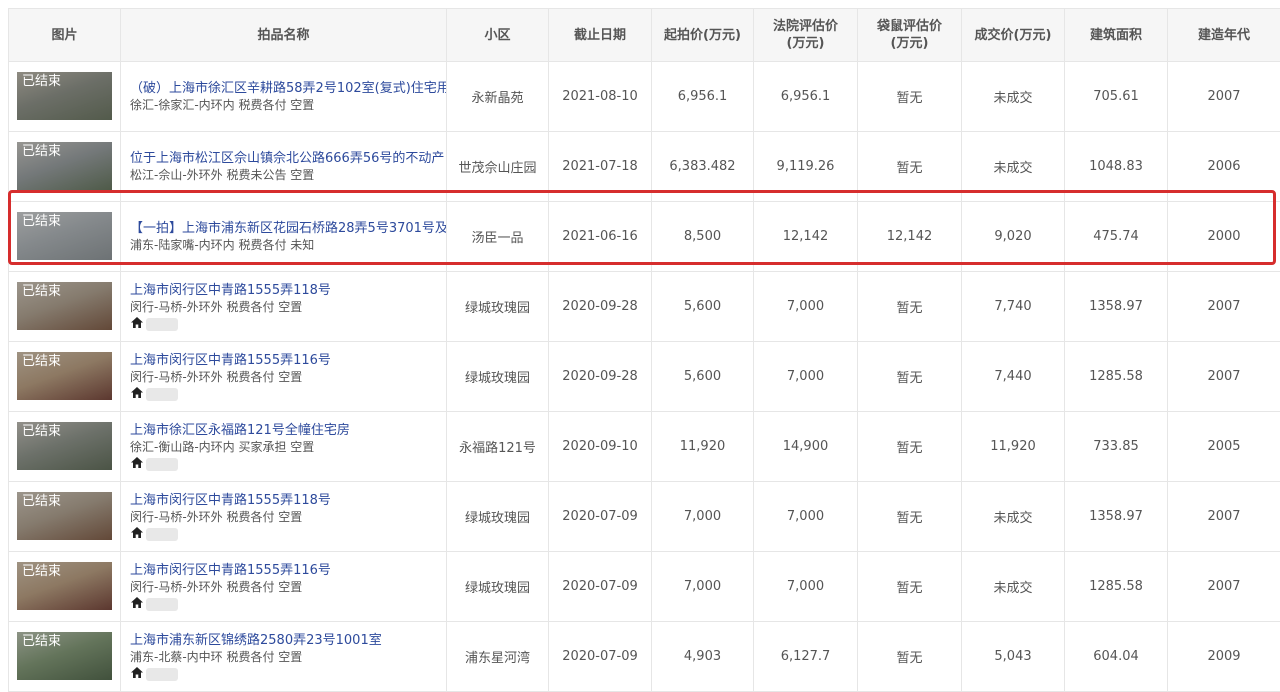 The height and width of the screenshot is (692, 1280). I want to click on location-info: 松江-佘山-外环外 税费未公告 空置, so click(288, 175).